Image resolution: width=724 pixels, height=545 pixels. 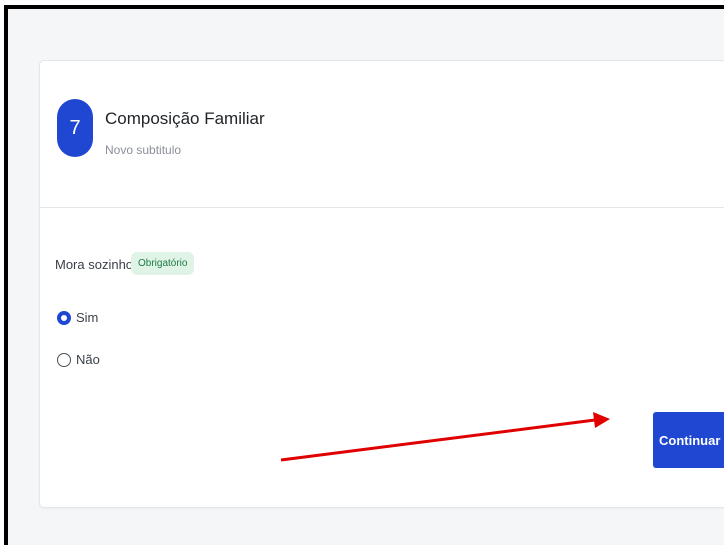 I want to click on radio-selected-icon, so click(x=64, y=317).